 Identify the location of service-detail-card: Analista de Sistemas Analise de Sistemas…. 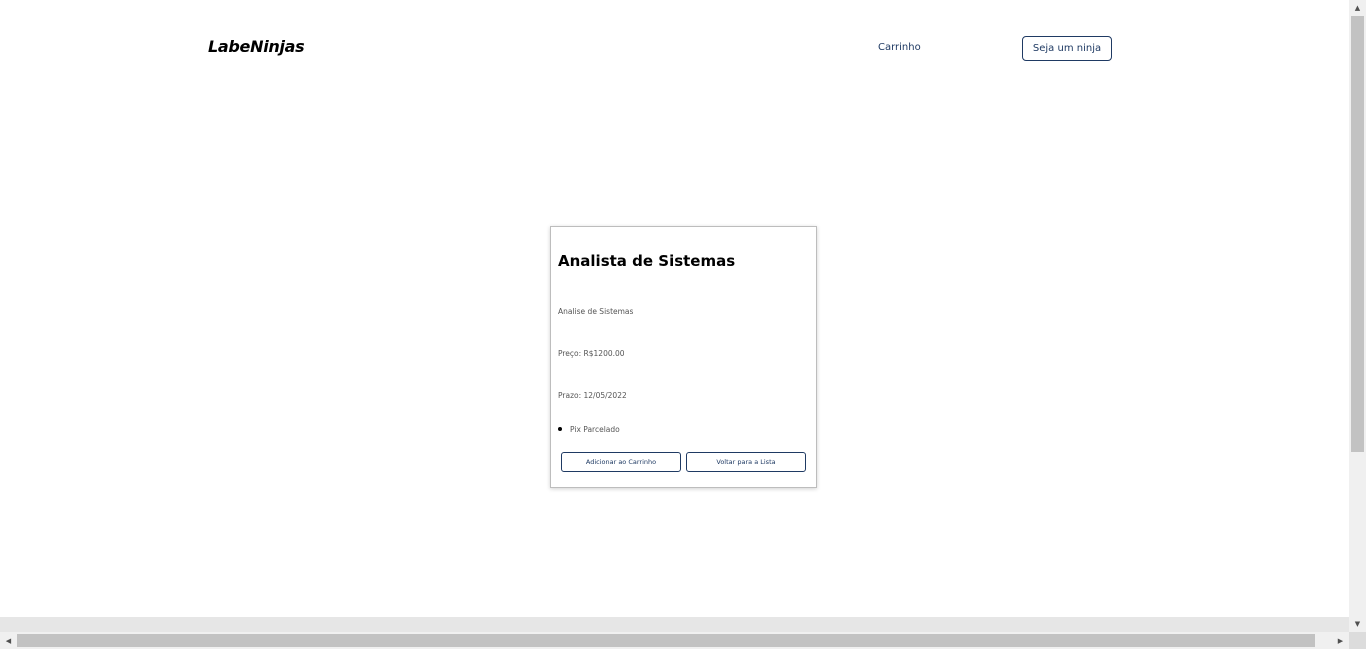
(683, 357).